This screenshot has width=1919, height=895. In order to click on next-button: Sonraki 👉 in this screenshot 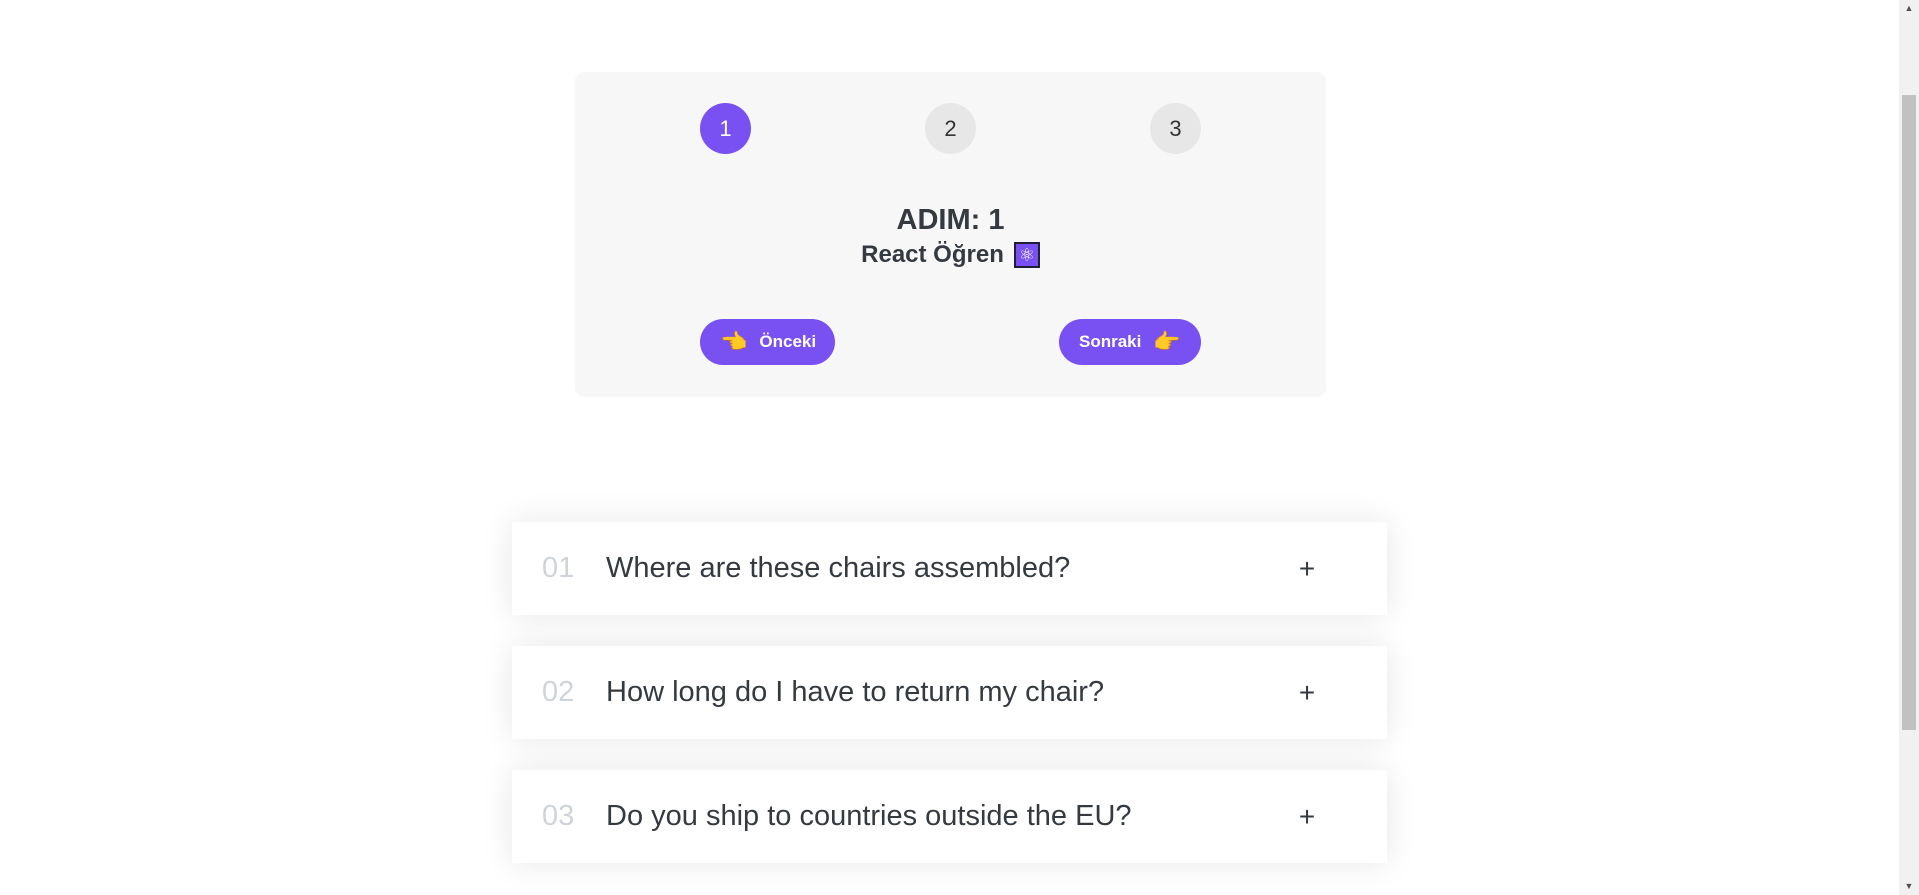, I will do `click(1130, 342)`.